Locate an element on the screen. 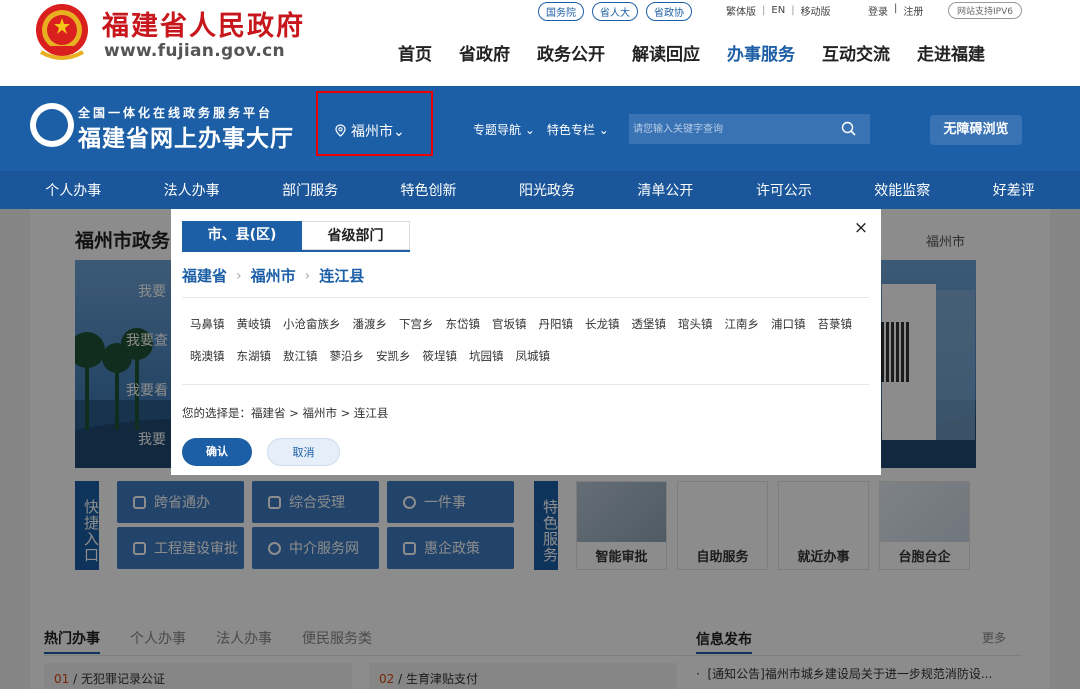 The image size is (1080, 689). auth-links: 登录 | 注册 is located at coordinates (895, 10).